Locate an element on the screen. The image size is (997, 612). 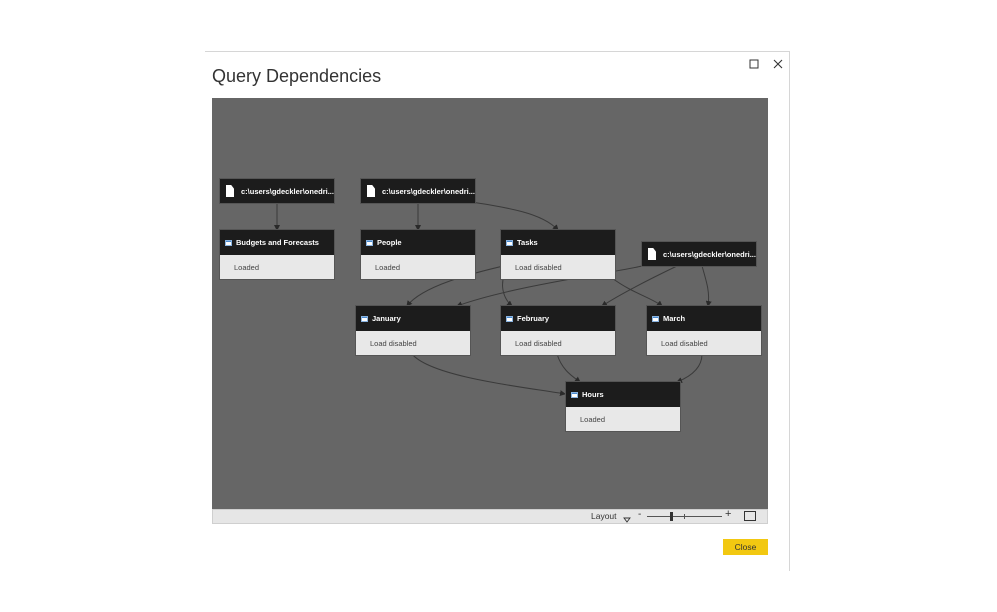
query-node-january: January Load disabled is located at coordinates (413, 330).